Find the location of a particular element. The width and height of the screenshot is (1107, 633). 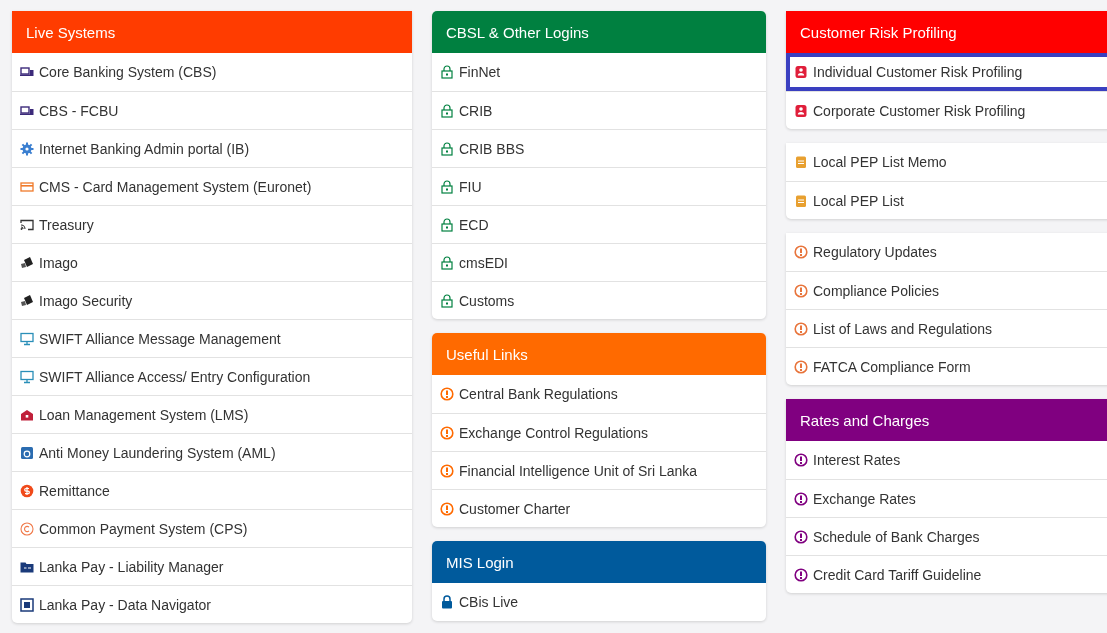

link-item: Customer Charter is located at coordinates (599, 508).